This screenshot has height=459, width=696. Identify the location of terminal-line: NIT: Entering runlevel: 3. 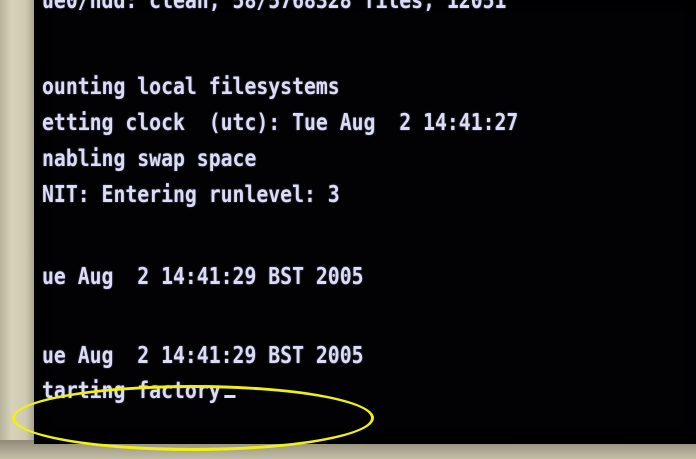
(191, 195).